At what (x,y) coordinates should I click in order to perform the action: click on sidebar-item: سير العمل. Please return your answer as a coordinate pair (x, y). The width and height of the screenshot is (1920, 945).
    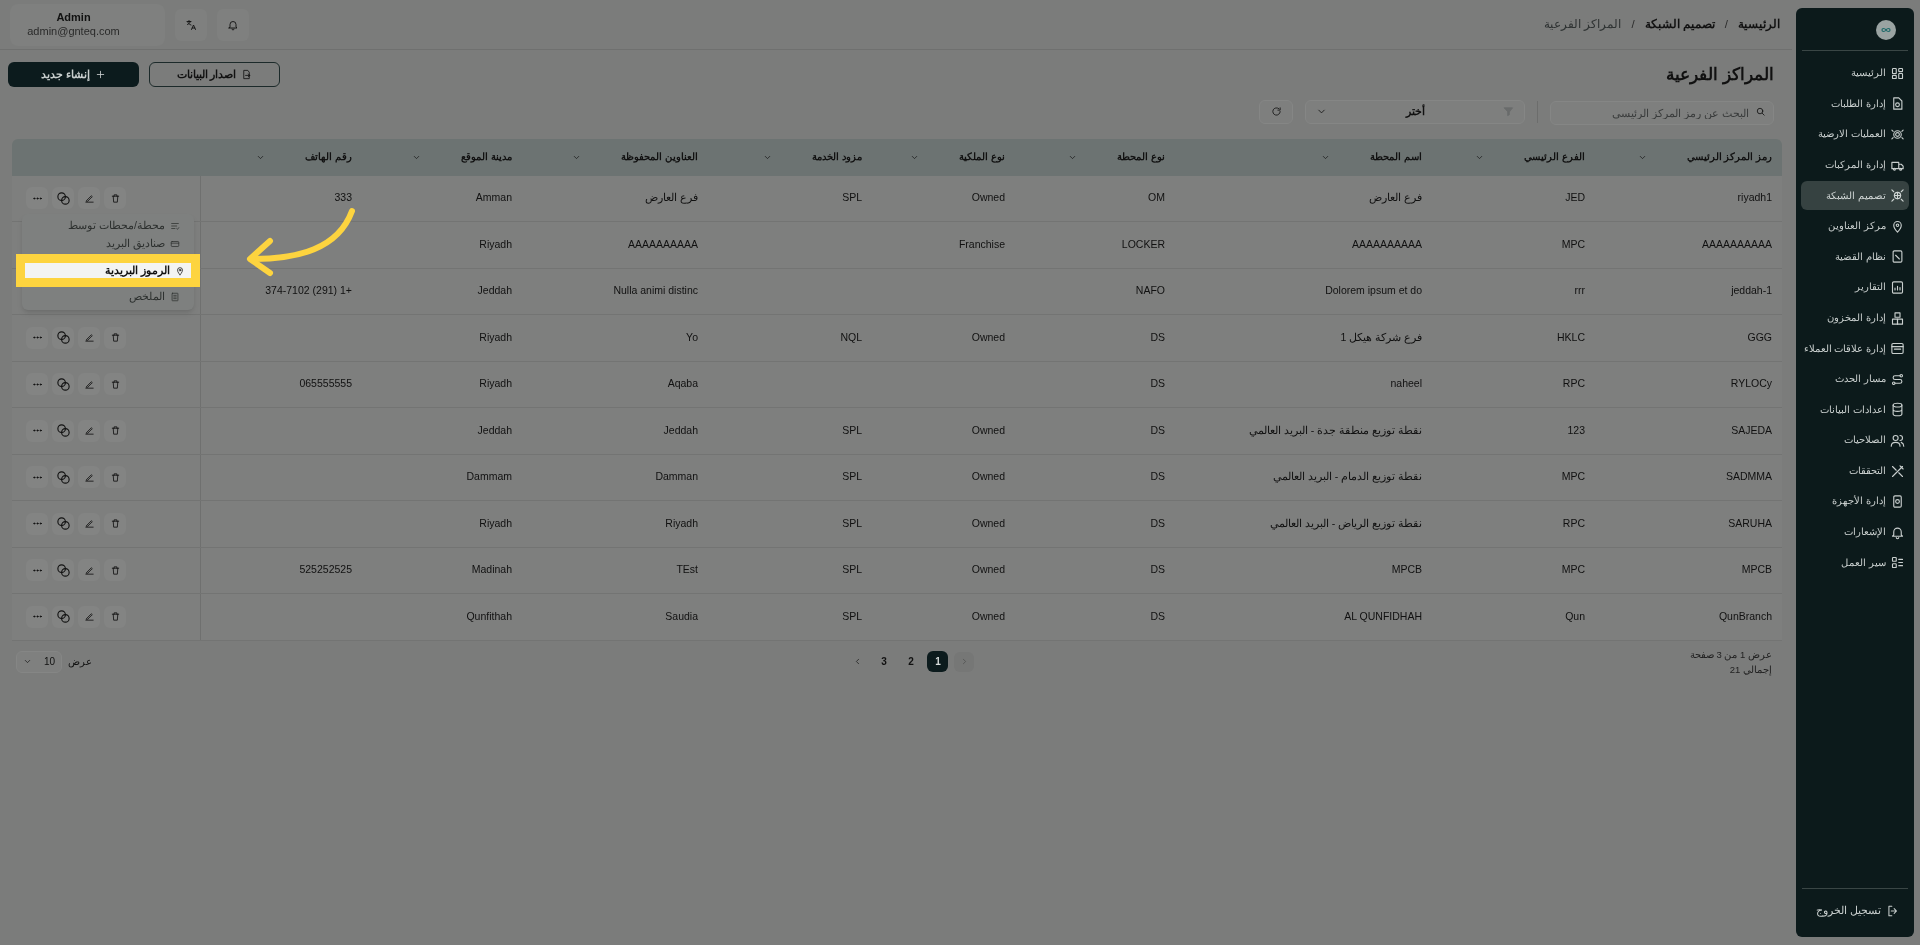
    Looking at the image, I should click on (1855, 563).